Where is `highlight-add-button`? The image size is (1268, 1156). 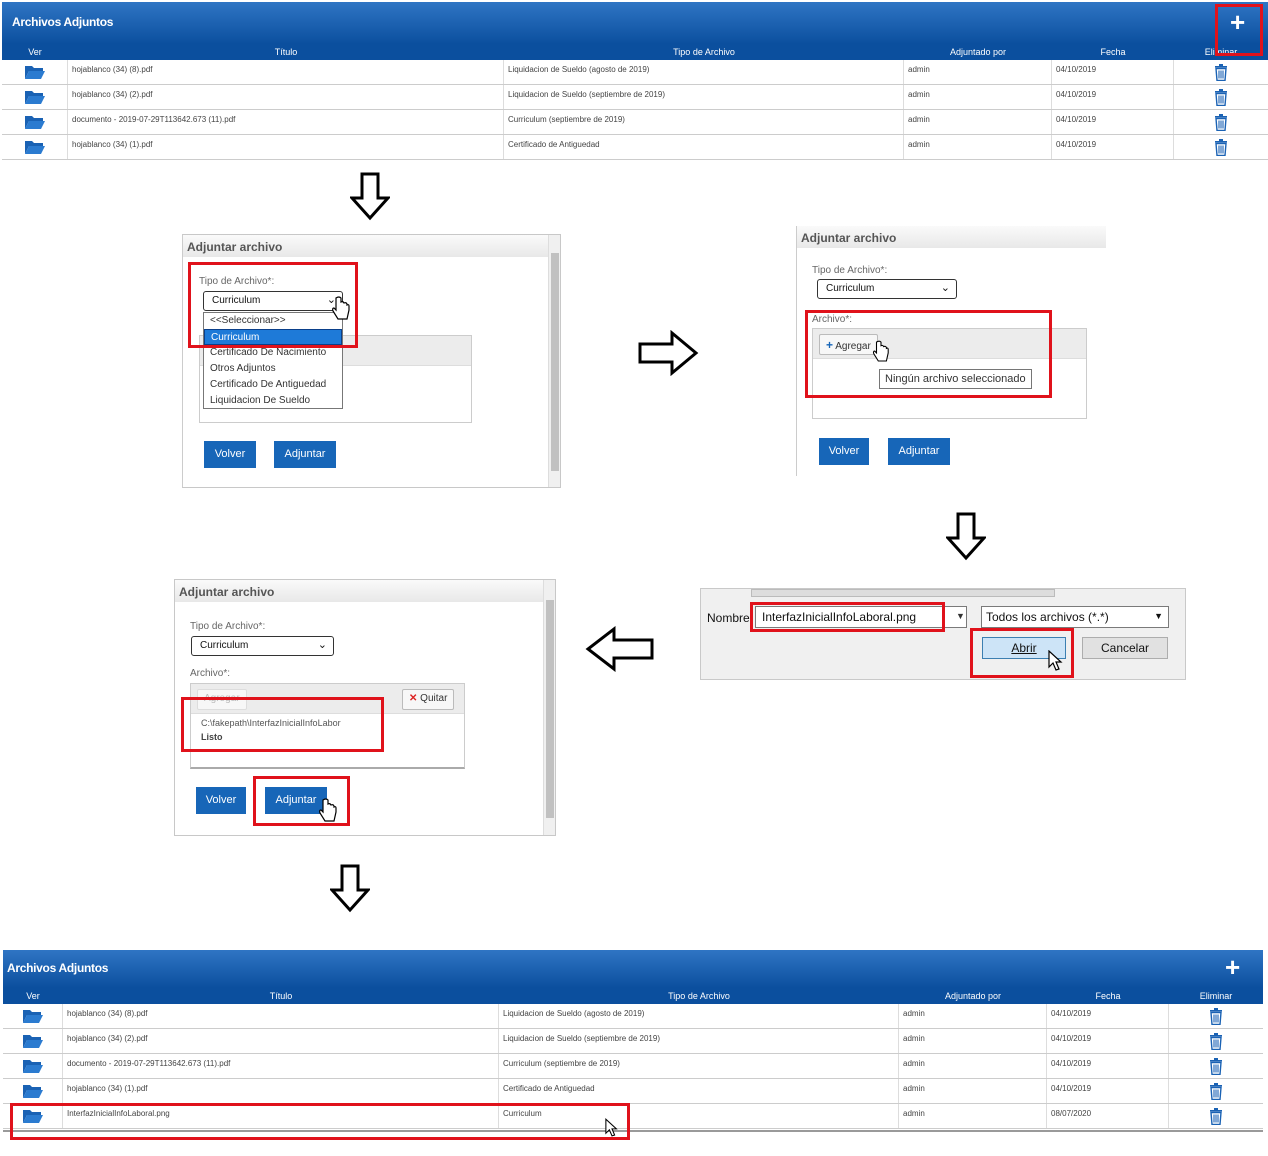 highlight-add-button is located at coordinates (1239, 30).